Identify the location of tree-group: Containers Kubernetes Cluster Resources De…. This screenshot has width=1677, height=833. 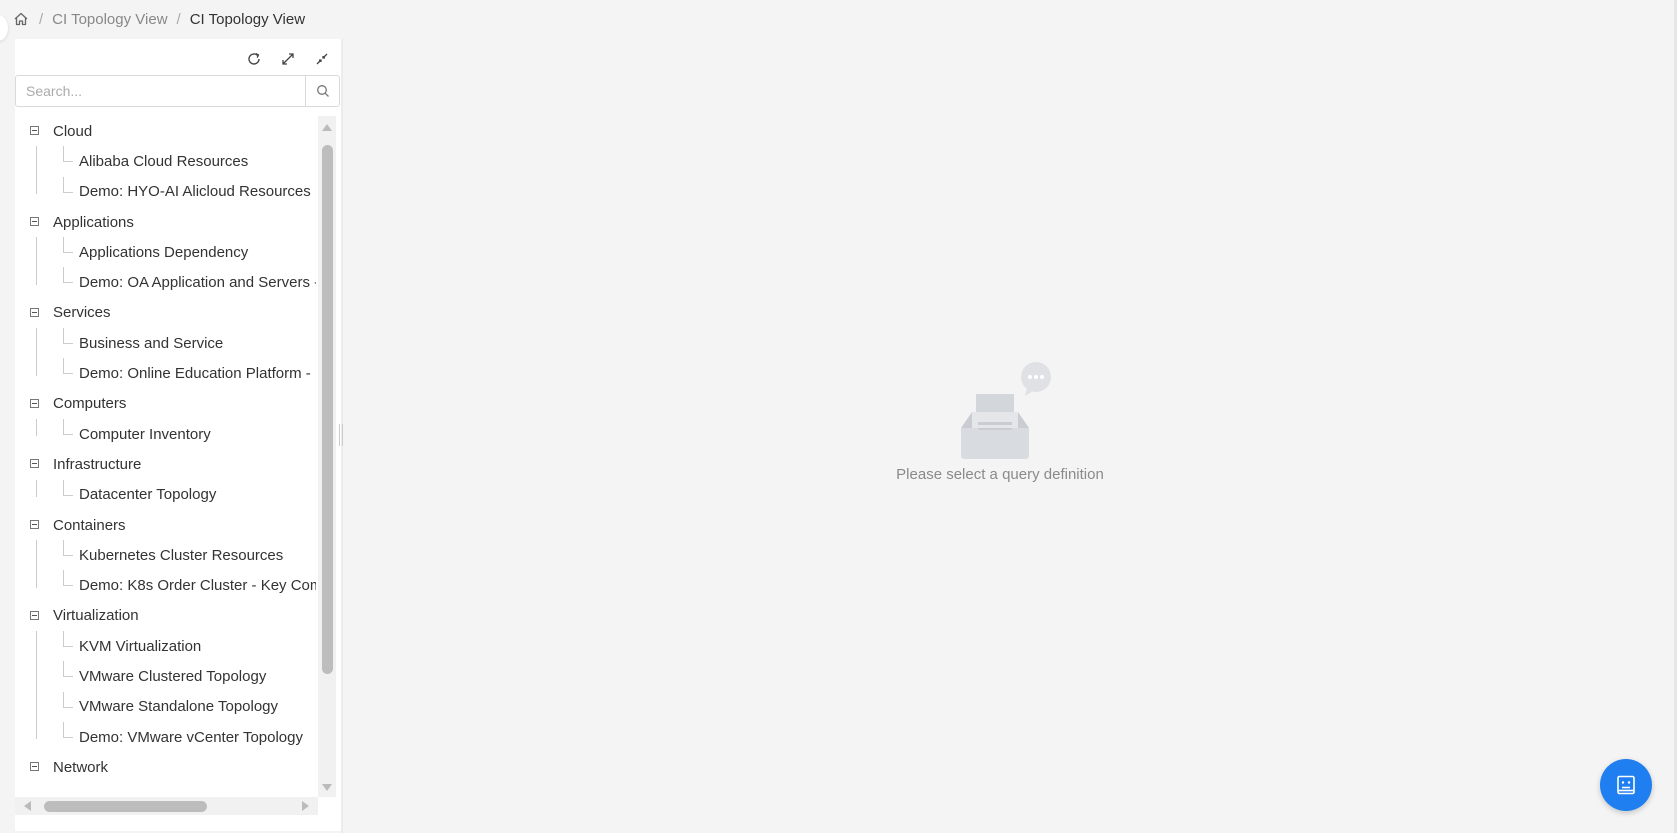
(165, 555).